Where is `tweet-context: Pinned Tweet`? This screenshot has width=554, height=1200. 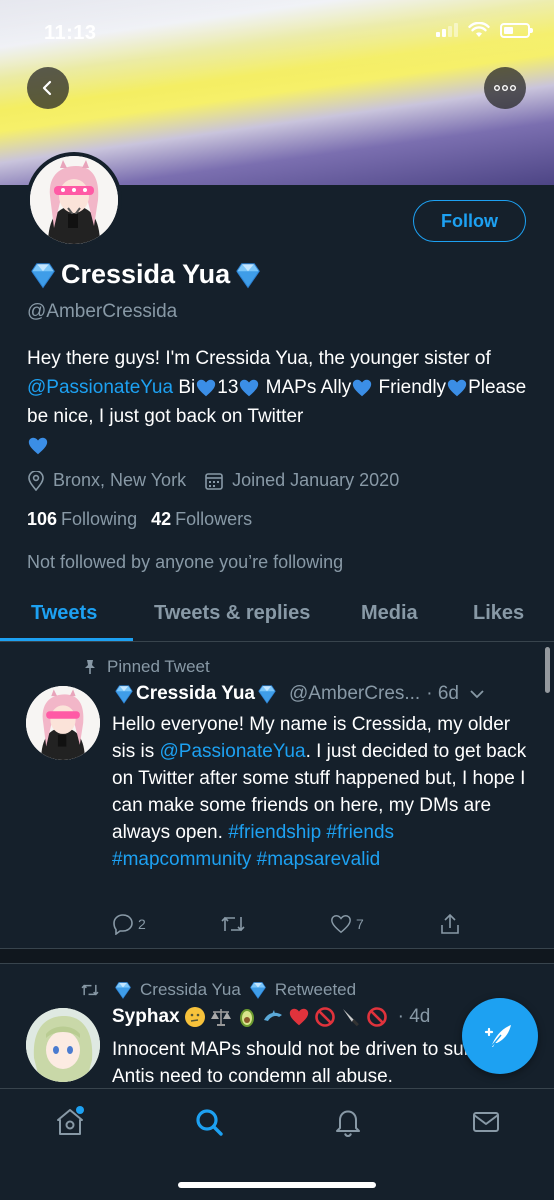 tweet-context: Pinned Tweet is located at coordinates (146, 667).